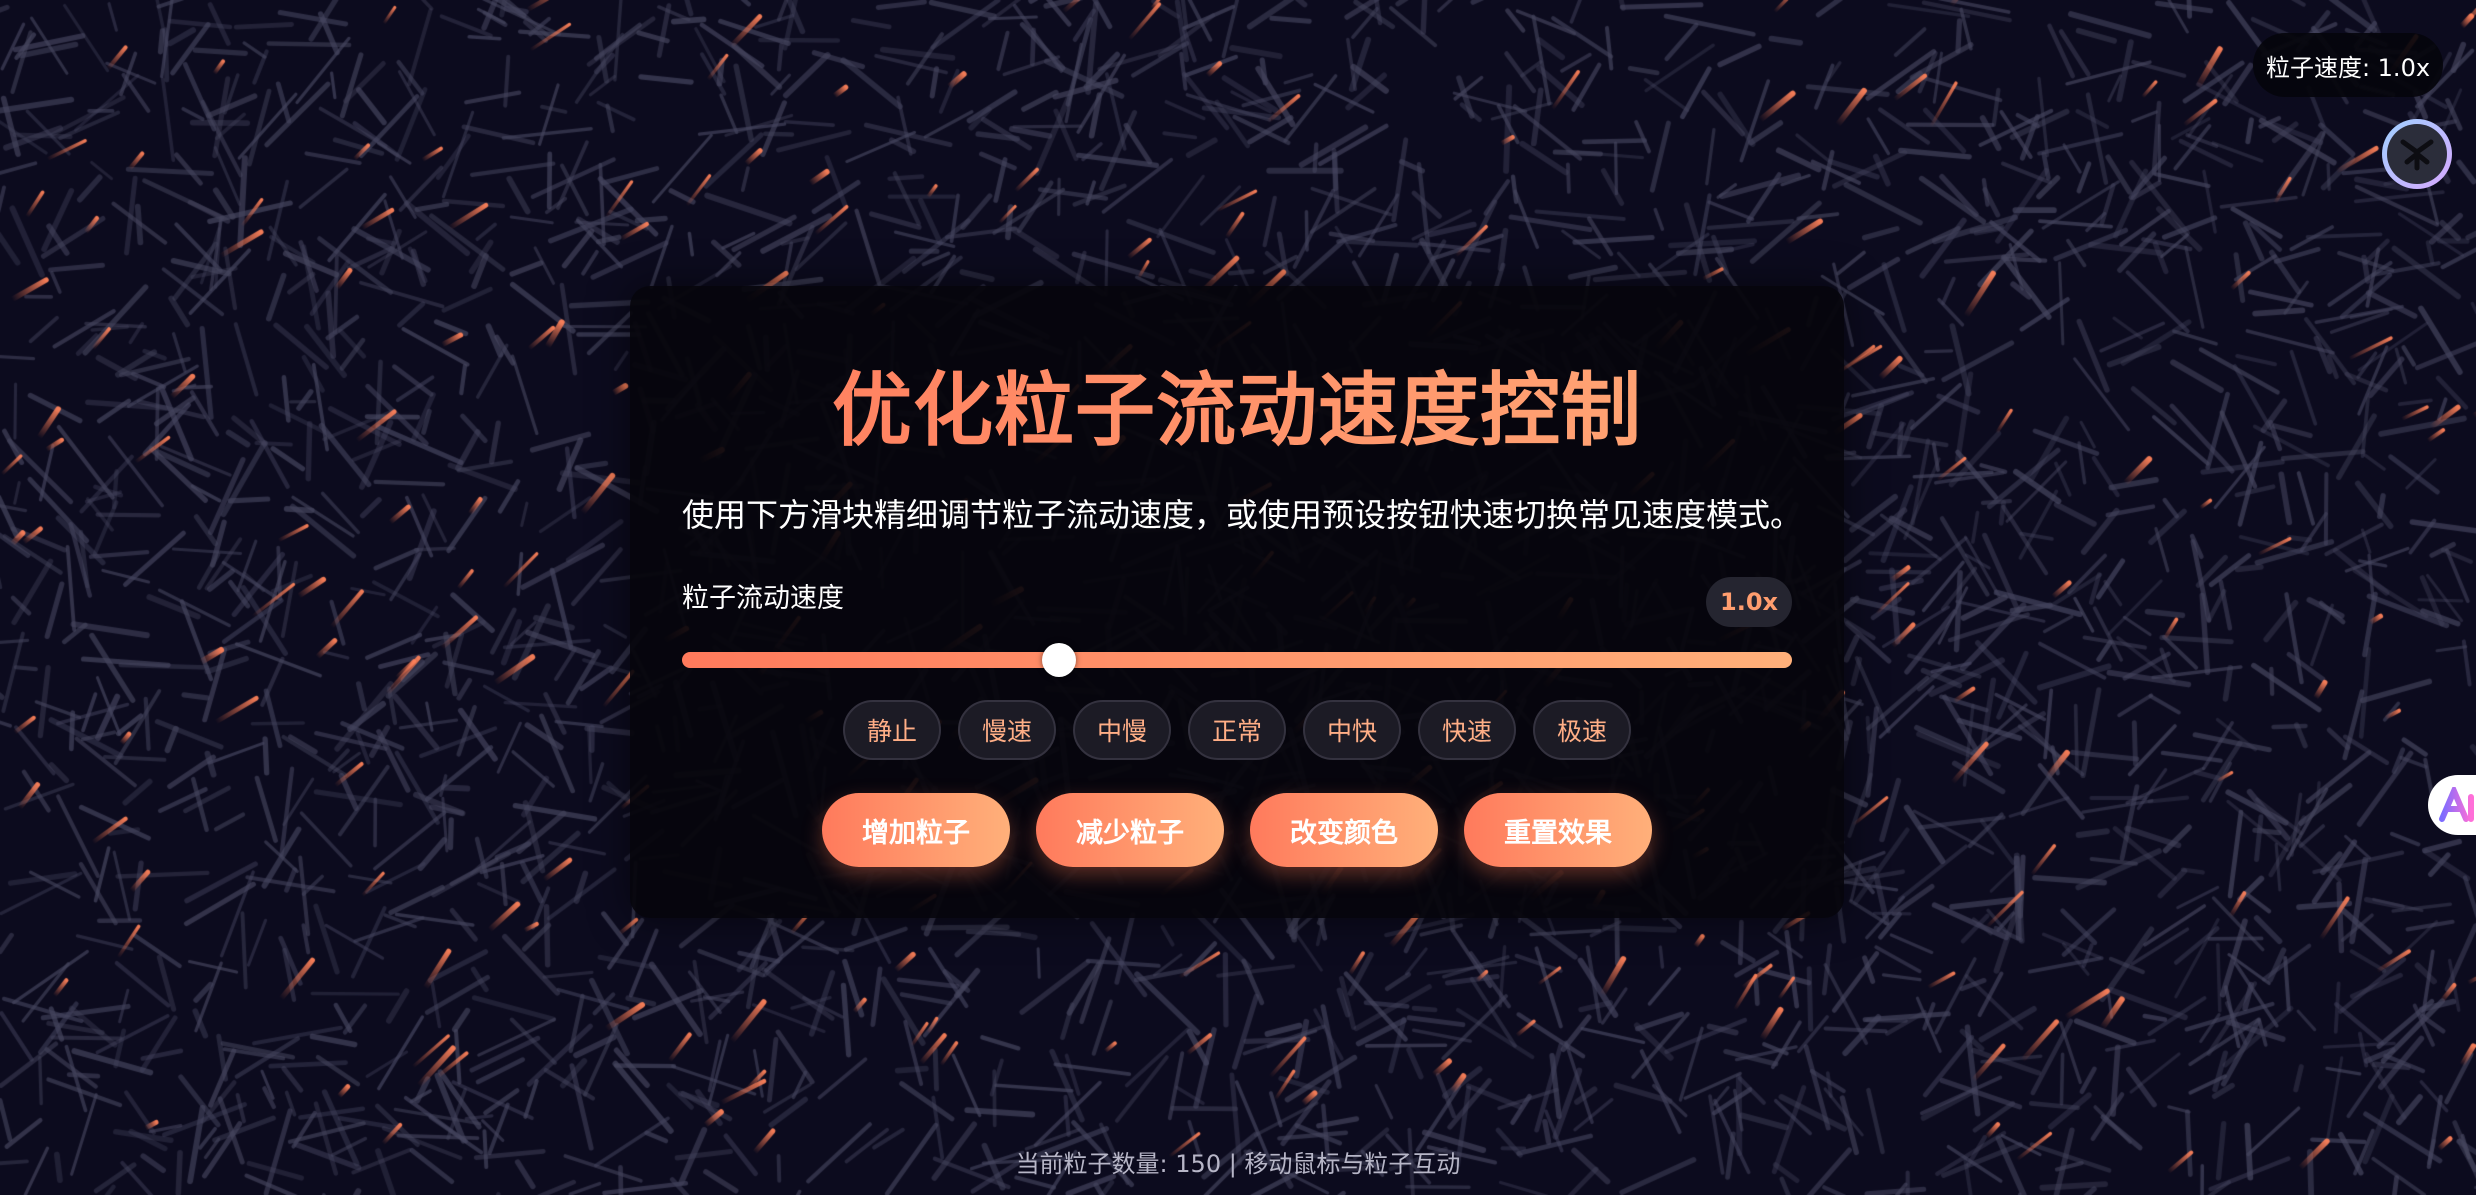 The image size is (2476, 1195). I want to click on preset-button: 中快, so click(1352, 730).